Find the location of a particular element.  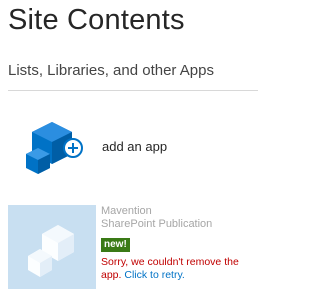

add-app-label: add an app is located at coordinates (134, 146).